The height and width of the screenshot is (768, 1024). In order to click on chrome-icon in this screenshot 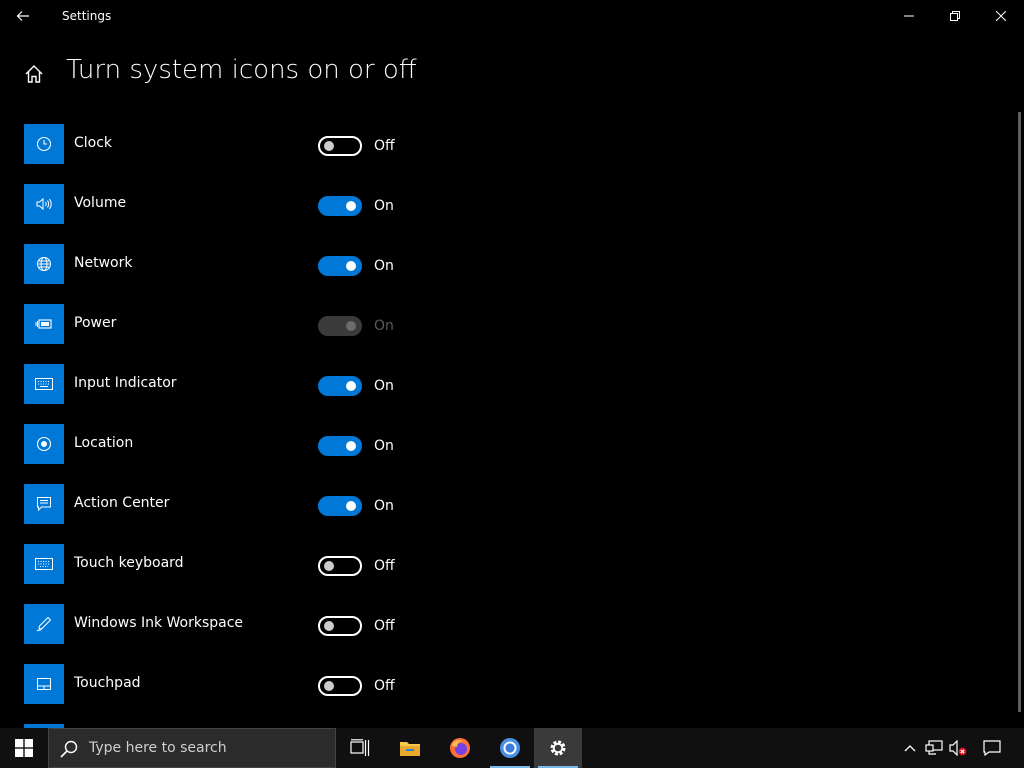, I will do `click(510, 748)`.